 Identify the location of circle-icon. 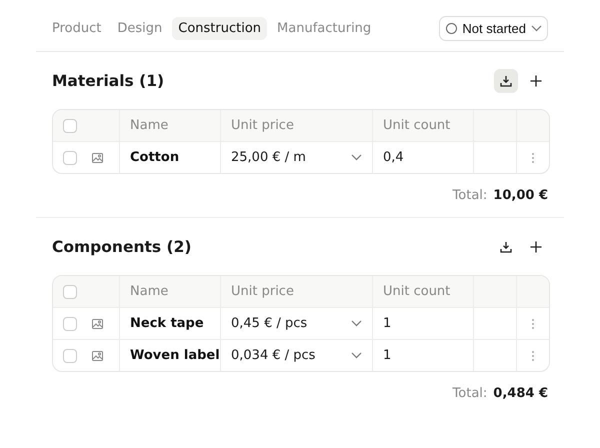
(452, 28).